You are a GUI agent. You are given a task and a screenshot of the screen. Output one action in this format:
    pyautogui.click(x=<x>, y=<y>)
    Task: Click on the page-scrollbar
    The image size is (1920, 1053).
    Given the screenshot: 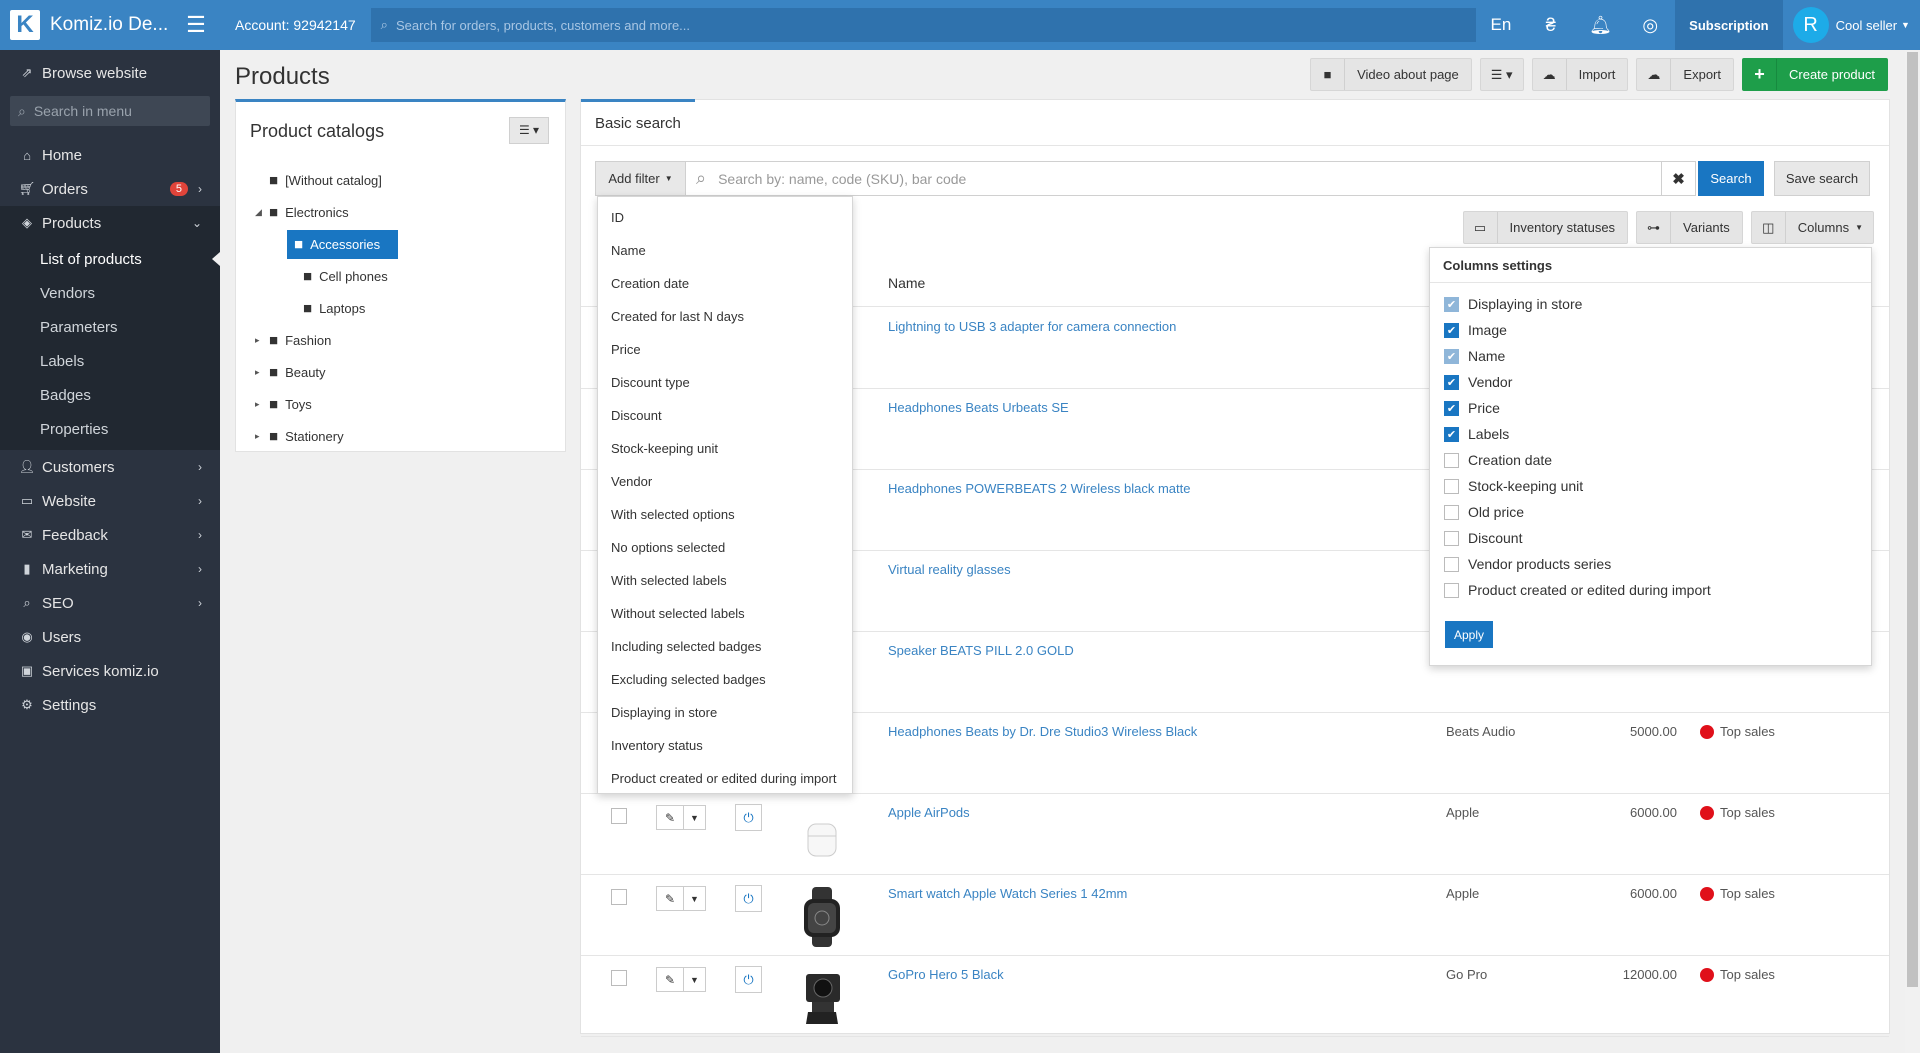 What is the action you would take?
    pyautogui.click(x=1912, y=551)
    